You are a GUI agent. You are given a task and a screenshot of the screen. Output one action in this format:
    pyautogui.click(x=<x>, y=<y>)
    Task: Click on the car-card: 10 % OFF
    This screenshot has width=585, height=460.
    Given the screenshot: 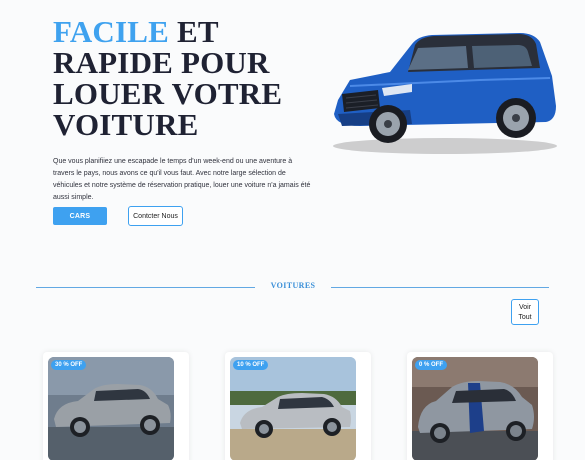 What is the action you would take?
    pyautogui.click(x=298, y=406)
    